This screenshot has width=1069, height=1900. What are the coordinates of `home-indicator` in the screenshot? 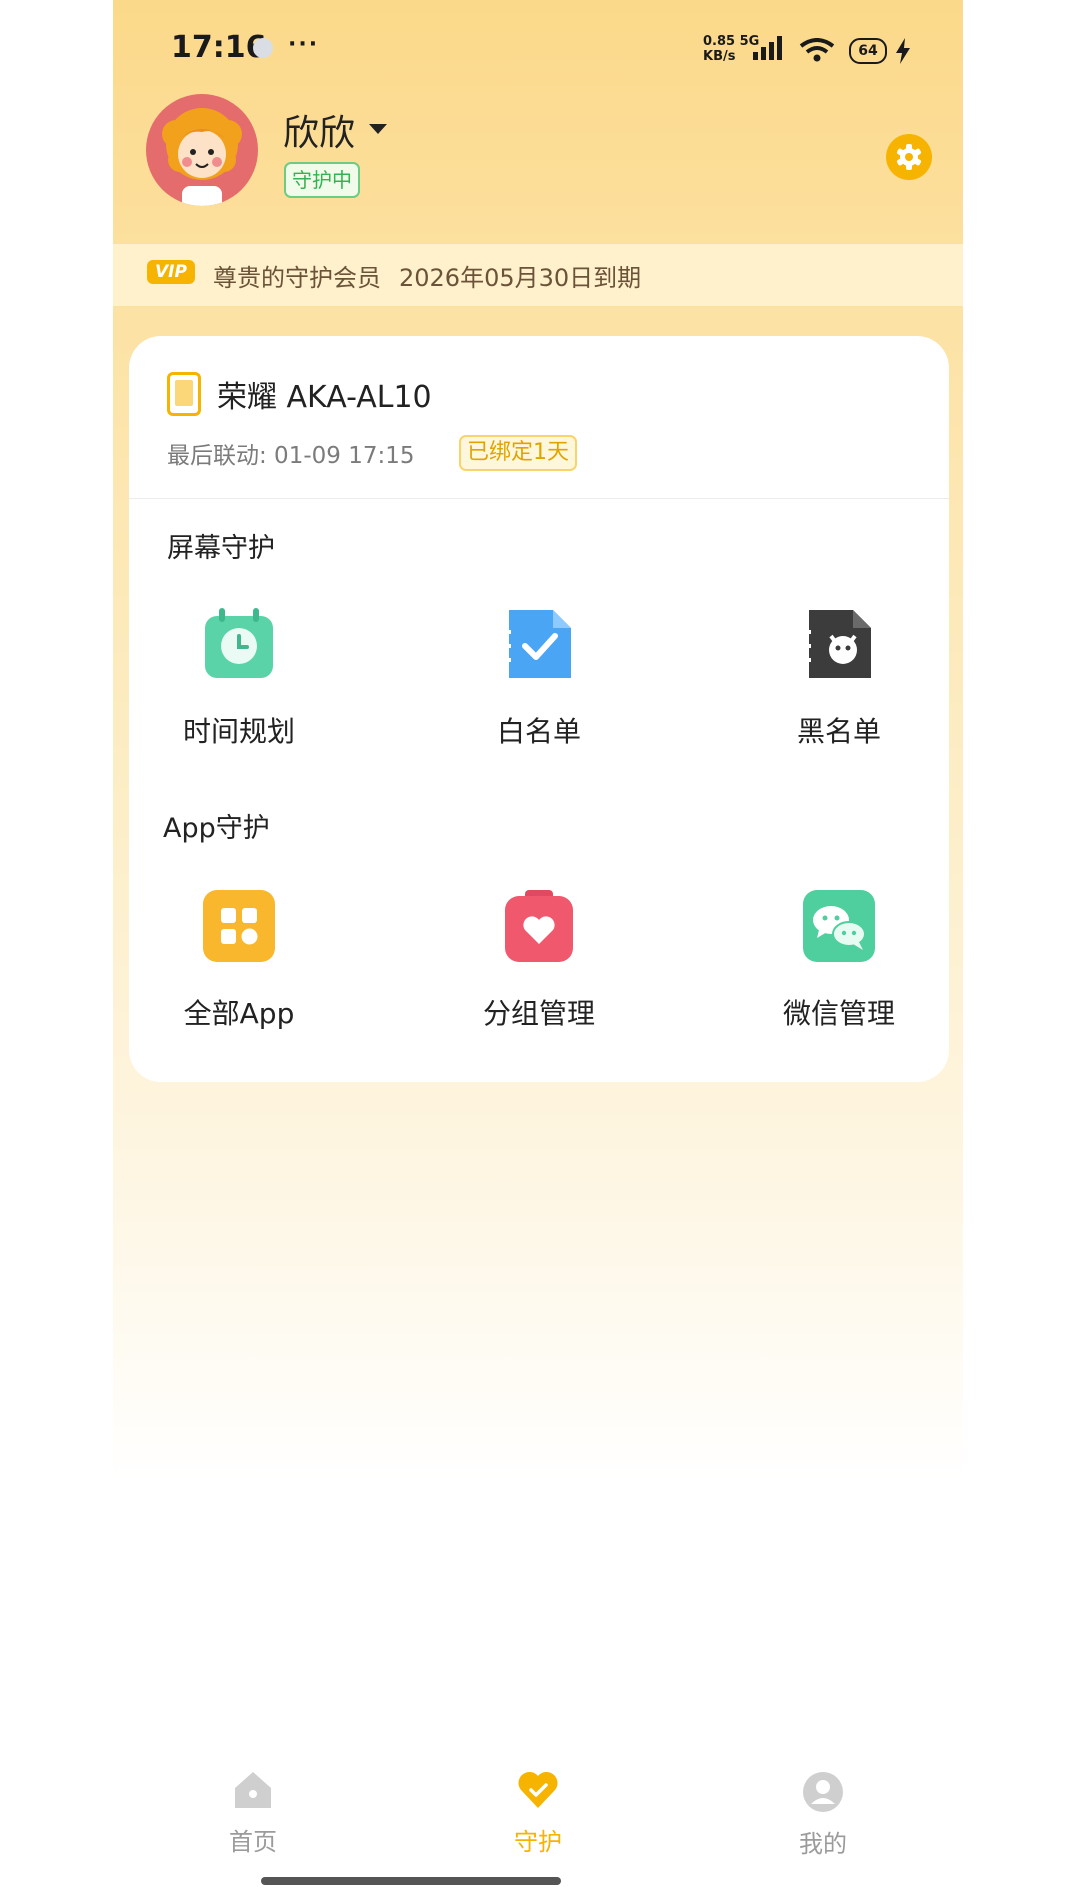 It's located at (411, 1881).